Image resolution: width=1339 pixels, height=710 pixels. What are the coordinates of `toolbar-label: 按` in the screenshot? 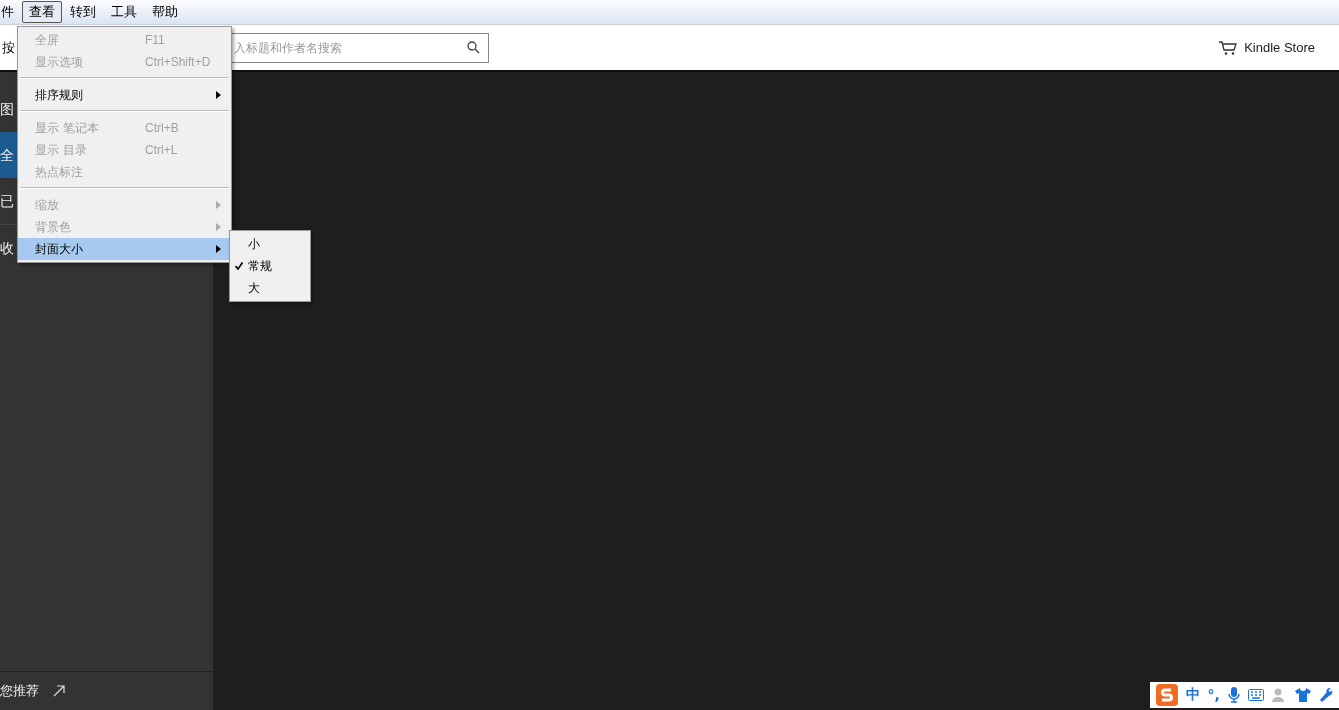 It's located at (8, 47).